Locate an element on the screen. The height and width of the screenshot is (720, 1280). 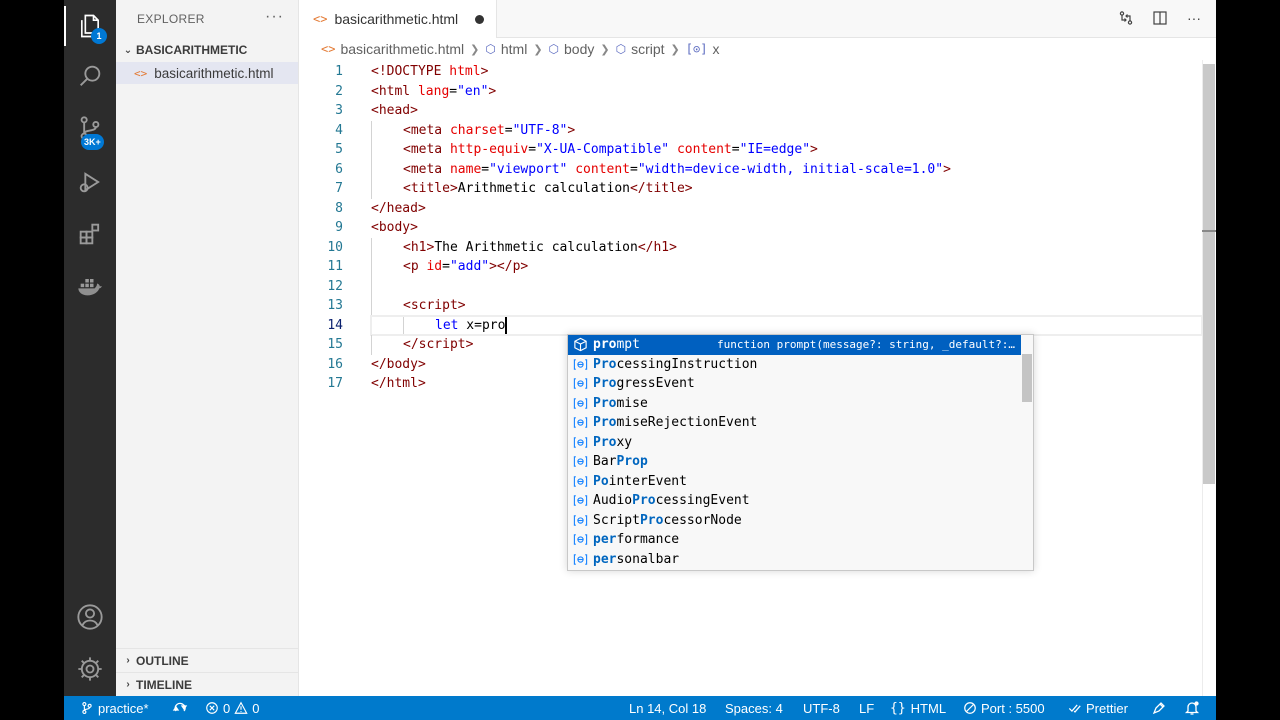
language-mode: {} HTML is located at coordinates (918, 708).